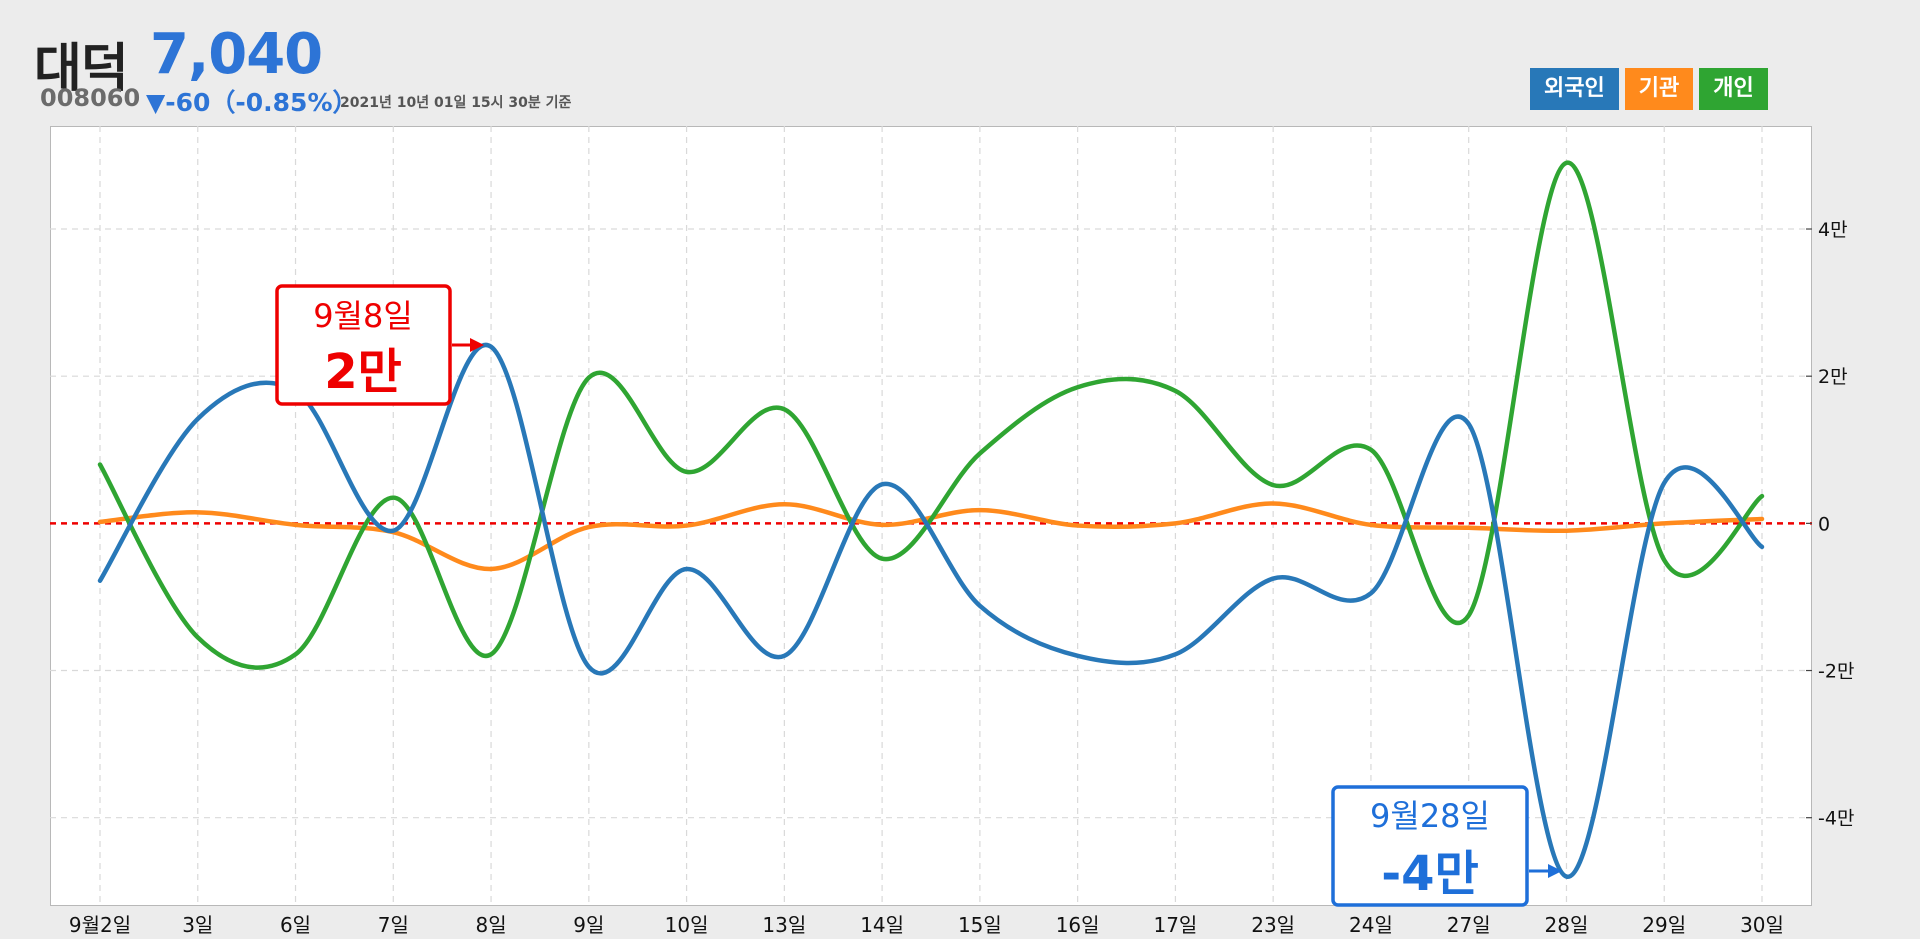 The height and width of the screenshot is (939, 1920). I want to click on x-tick-label: 13일, so click(784, 925).